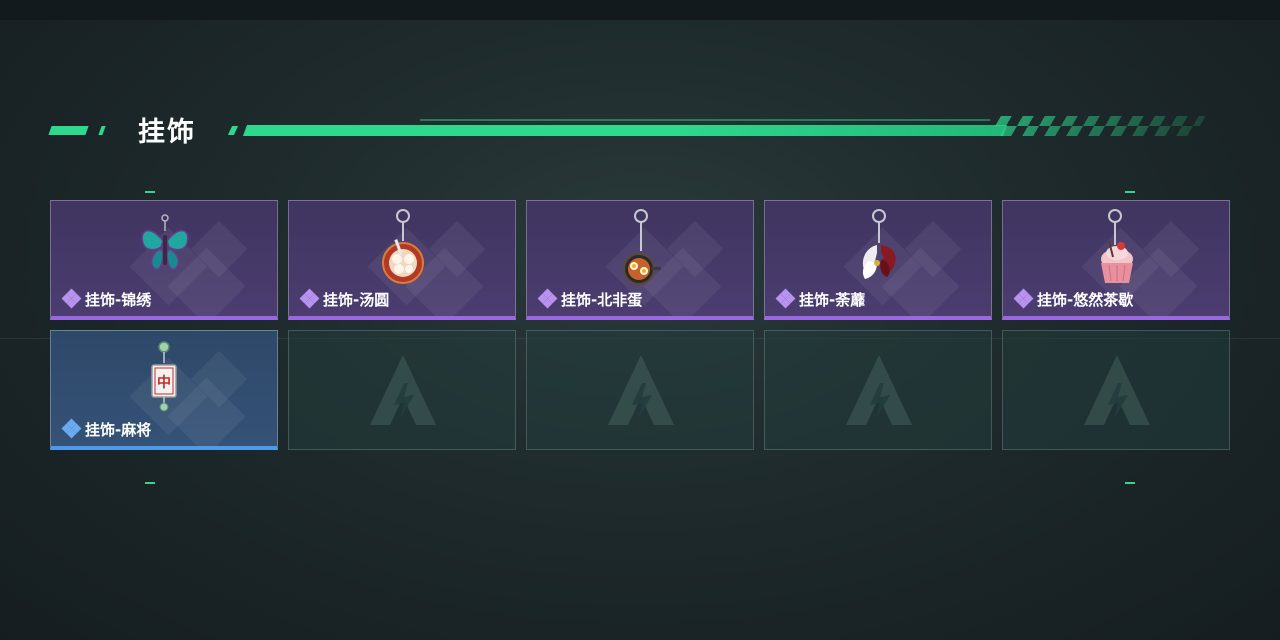  Describe the element at coordinates (118, 429) in the screenshot. I see `card-label-text: 挂饰-麻将` at that location.